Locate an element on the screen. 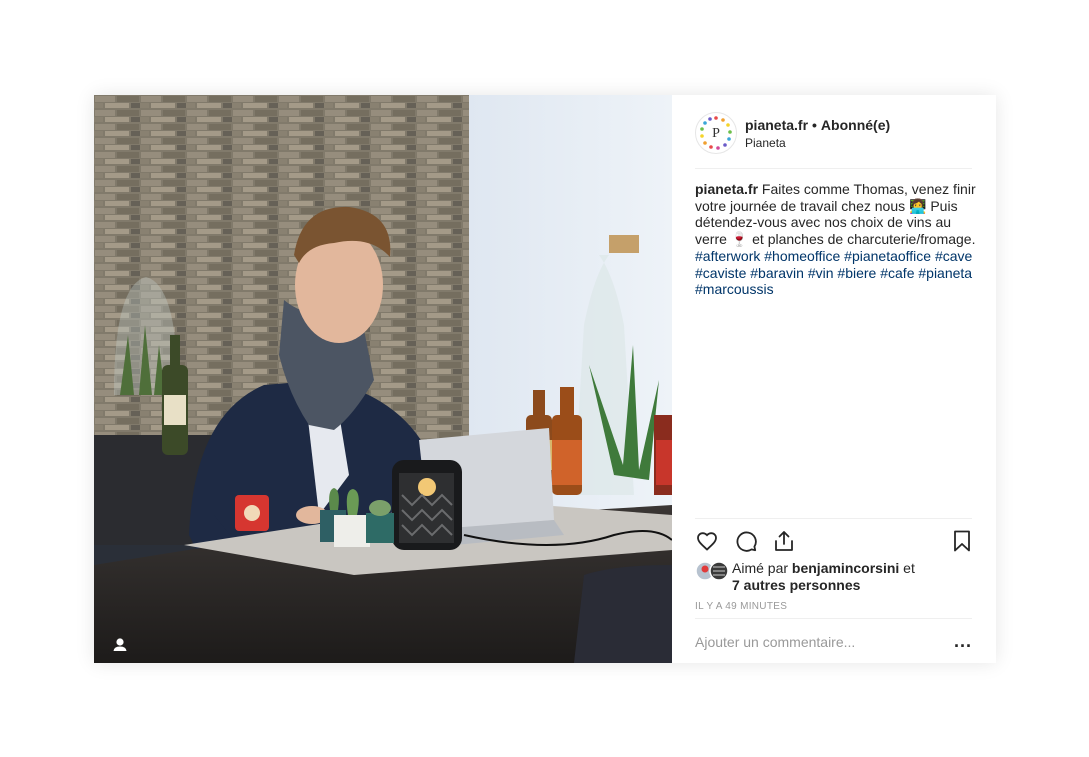 The image size is (1089, 757). hashtag-link: #cafe is located at coordinates (897, 273).